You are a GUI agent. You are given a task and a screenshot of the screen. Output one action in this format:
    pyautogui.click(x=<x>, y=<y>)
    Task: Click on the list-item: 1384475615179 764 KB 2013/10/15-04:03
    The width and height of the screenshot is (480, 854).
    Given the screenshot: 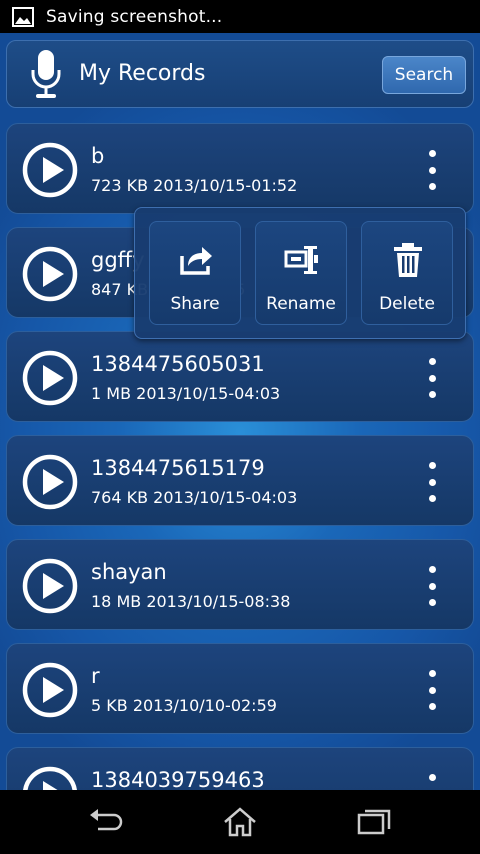 What is the action you would take?
    pyautogui.click(x=240, y=480)
    